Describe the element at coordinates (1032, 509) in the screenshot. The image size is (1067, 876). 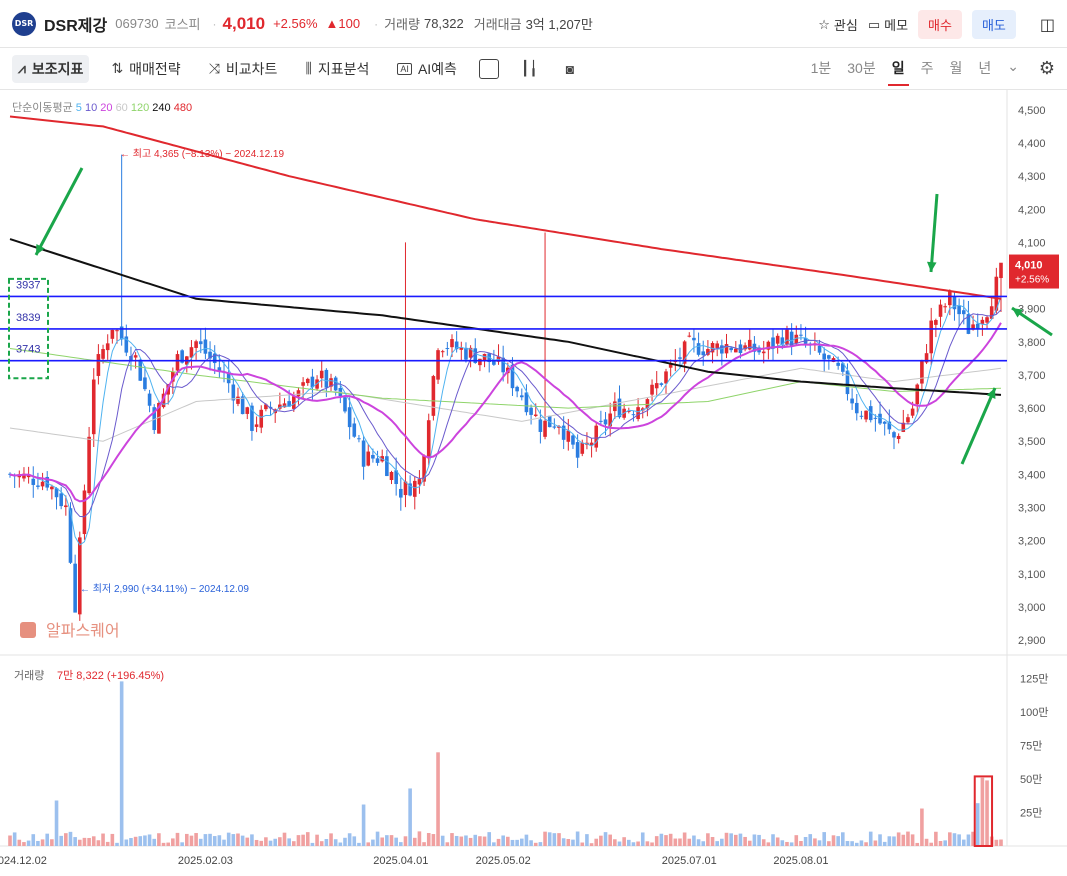
I see `y-tick-label: 3,300` at that location.